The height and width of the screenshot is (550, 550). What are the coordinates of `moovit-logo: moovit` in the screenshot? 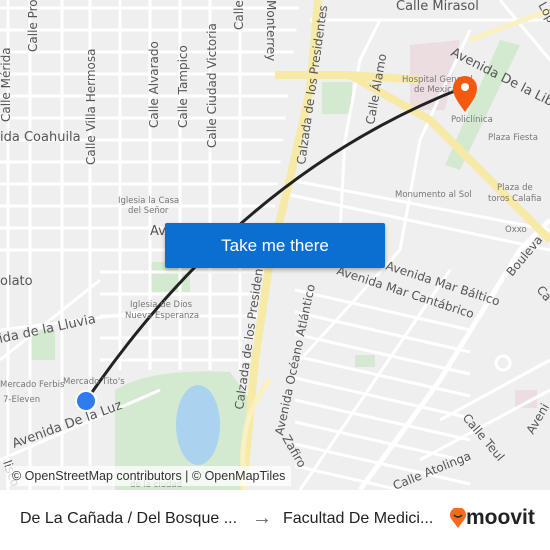 It's located at (492, 518).